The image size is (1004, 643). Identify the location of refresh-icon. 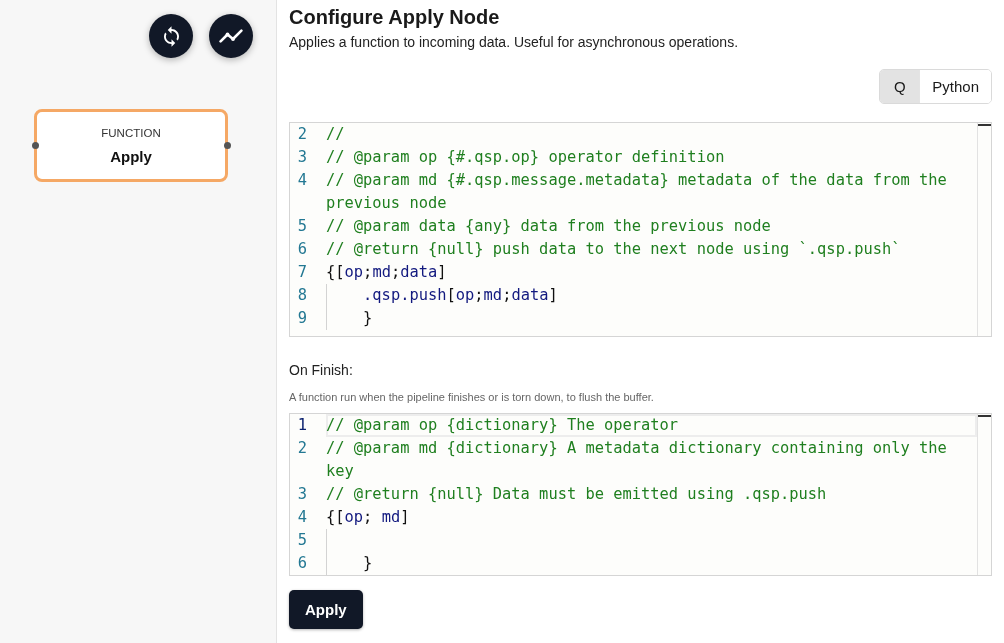
(171, 36).